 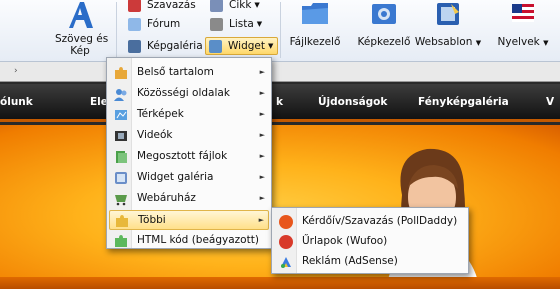 I want to click on menu-item-label: Térképek, so click(x=160, y=114).